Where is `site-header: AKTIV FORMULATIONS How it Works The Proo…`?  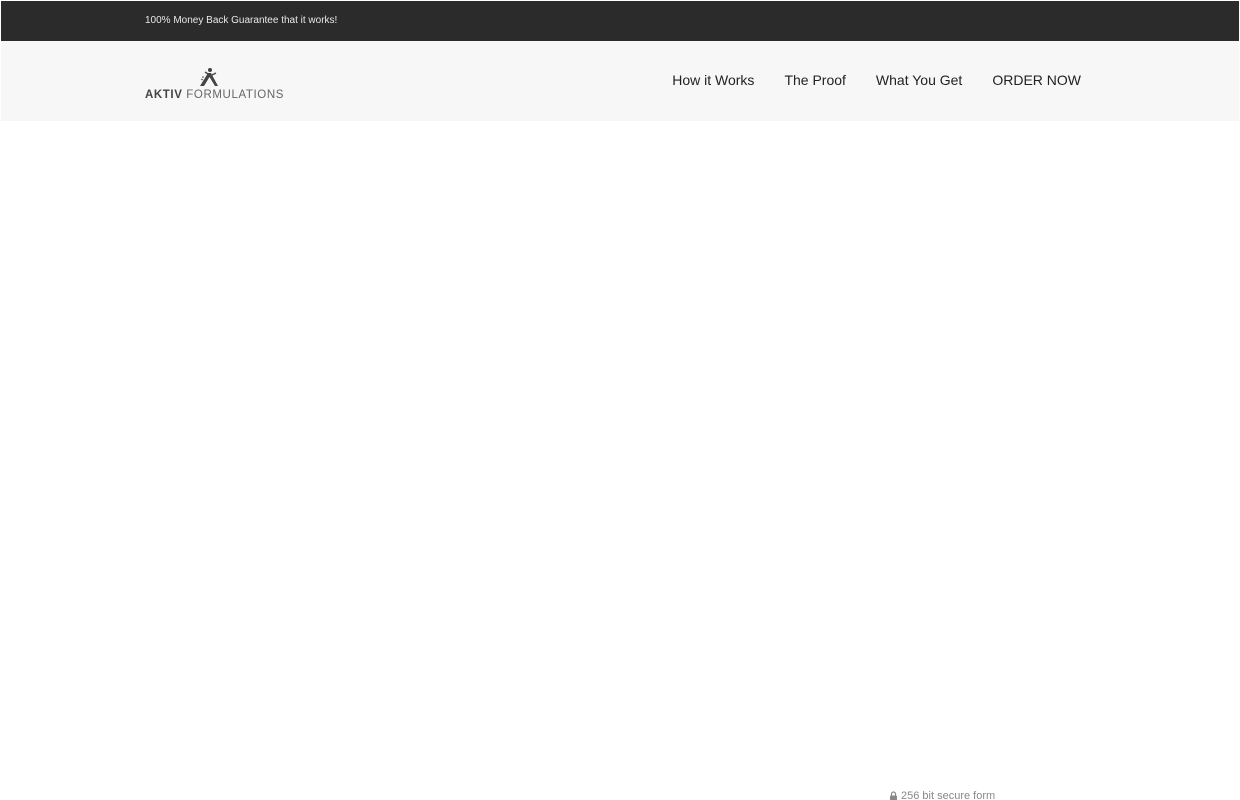 site-header: AKTIV FORMULATIONS How it Works The Proo… is located at coordinates (620, 81).